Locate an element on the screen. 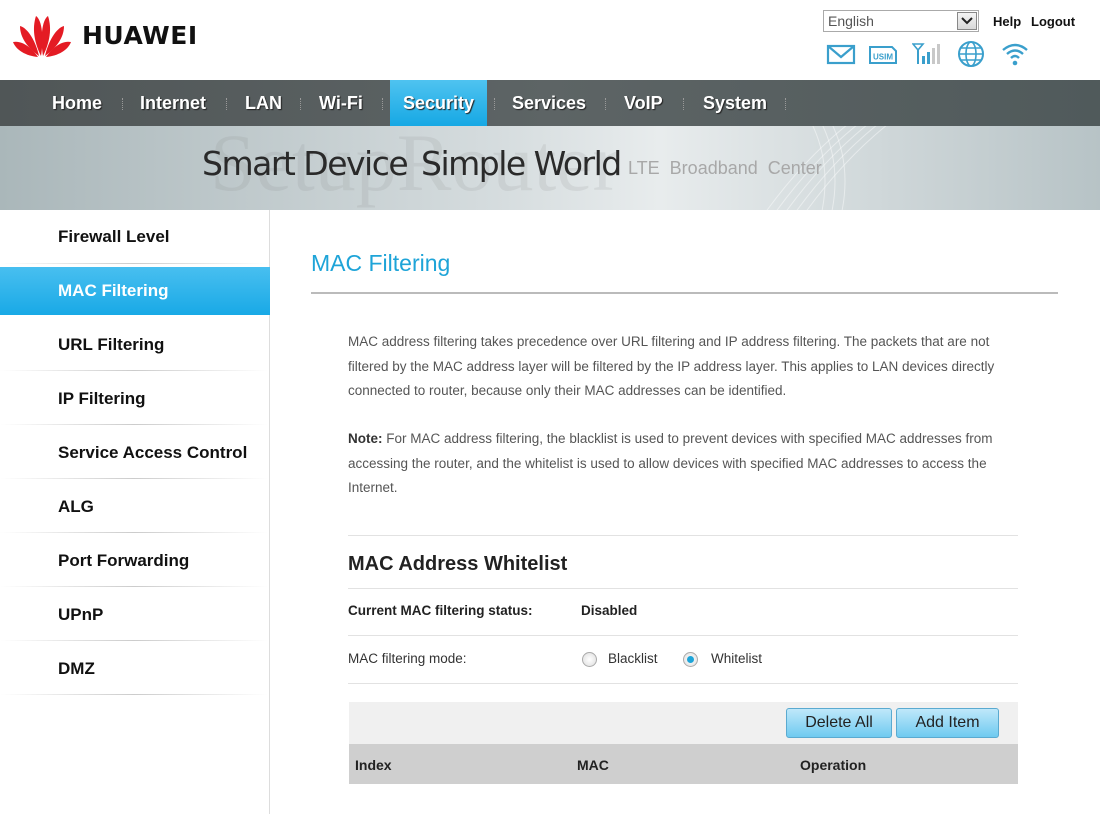 This screenshot has width=1100, height=814. blacklist-radio is located at coordinates (589, 659).